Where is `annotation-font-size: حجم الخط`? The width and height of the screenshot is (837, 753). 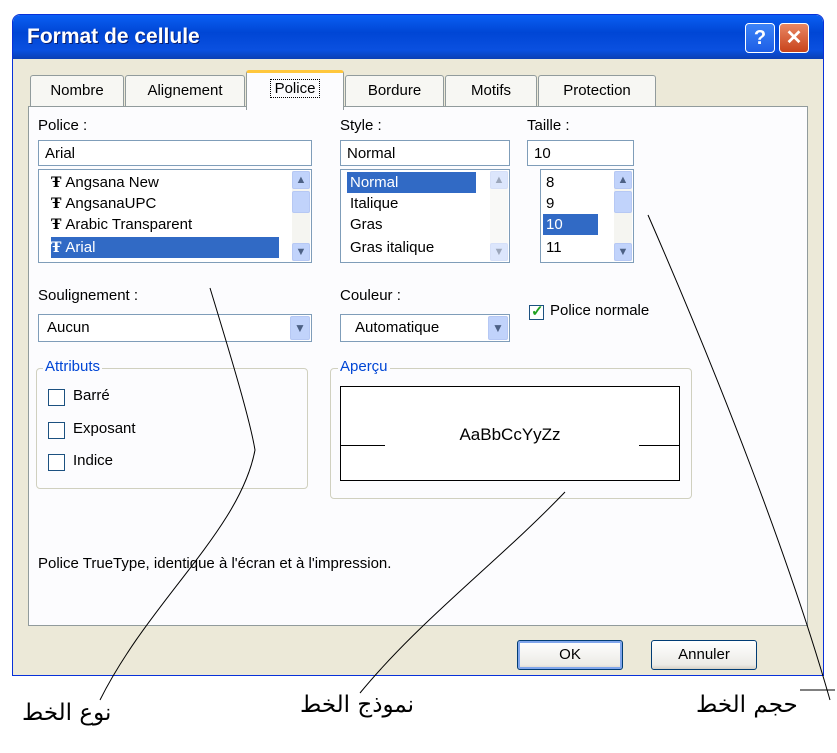
annotation-font-size: حجم الخط is located at coordinates (747, 705).